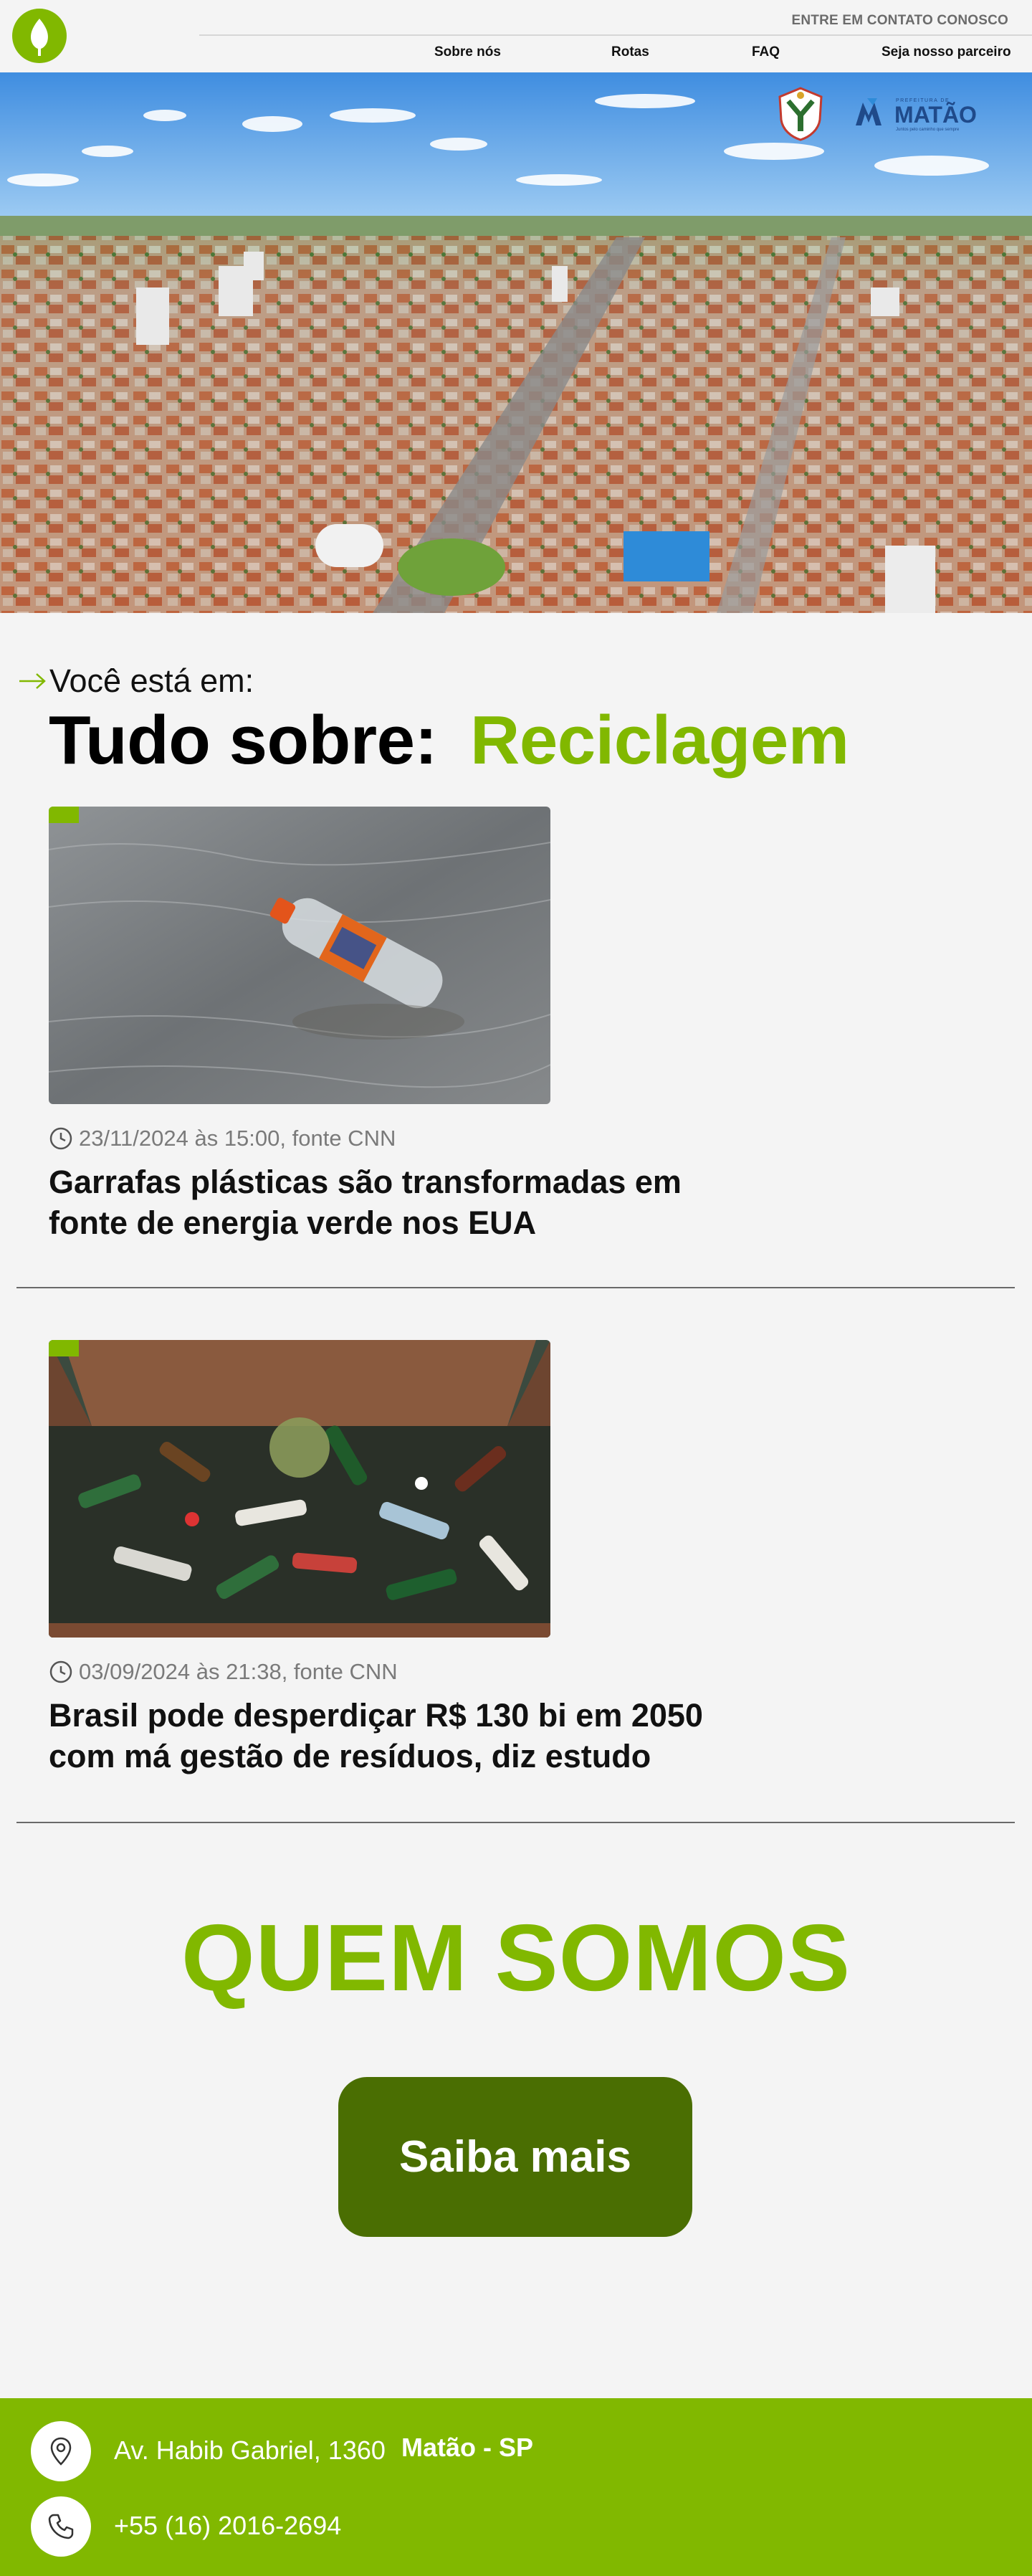 Image resolution: width=1032 pixels, height=2576 pixels. I want to click on nav-item-rotas: Rotas, so click(630, 52).